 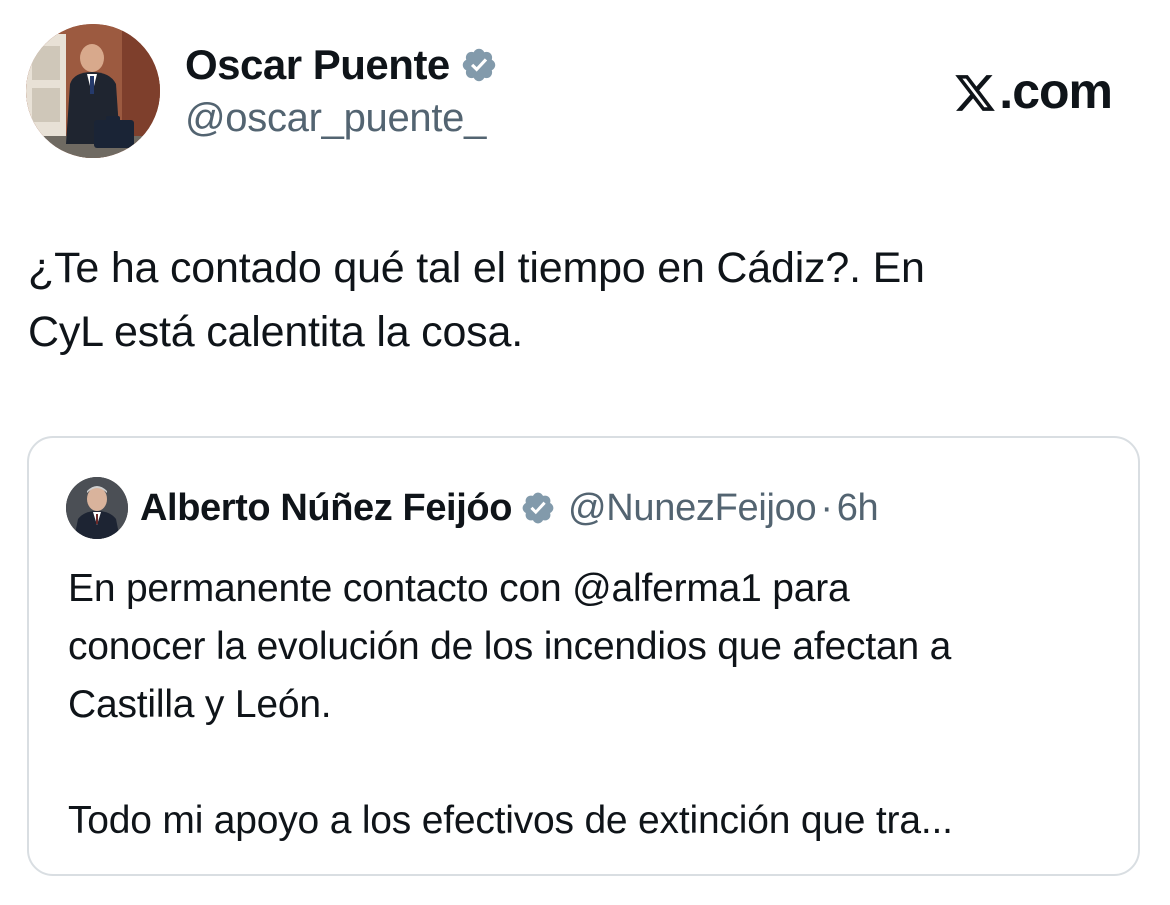 I want to click on quoted-author-display-name: Alberto Núñez Feijóo, so click(x=326, y=508).